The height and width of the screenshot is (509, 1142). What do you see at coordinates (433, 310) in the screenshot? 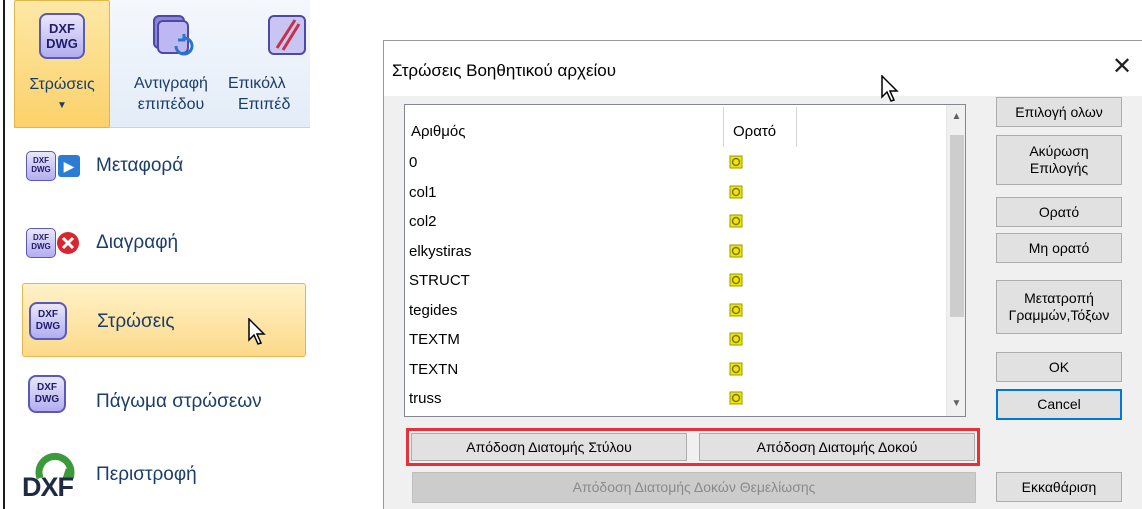
I see `layer-name: tegides` at bounding box center [433, 310].